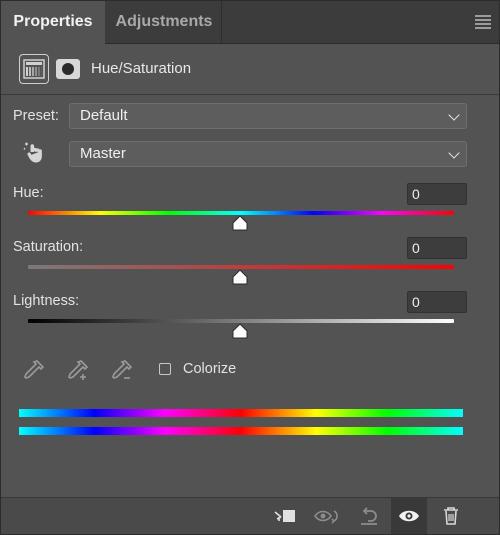 This screenshot has height=535, width=500. I want to click on clip-to-layer-icon, so click(285, 516).